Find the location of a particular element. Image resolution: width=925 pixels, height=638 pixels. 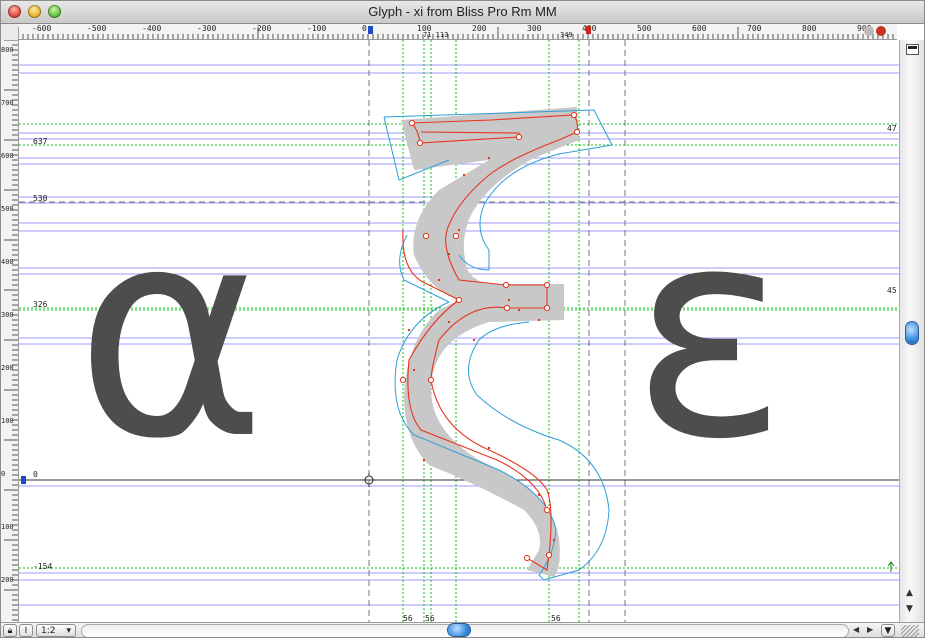

top-ruler-label: 700 is located at coordinates (754, 28).